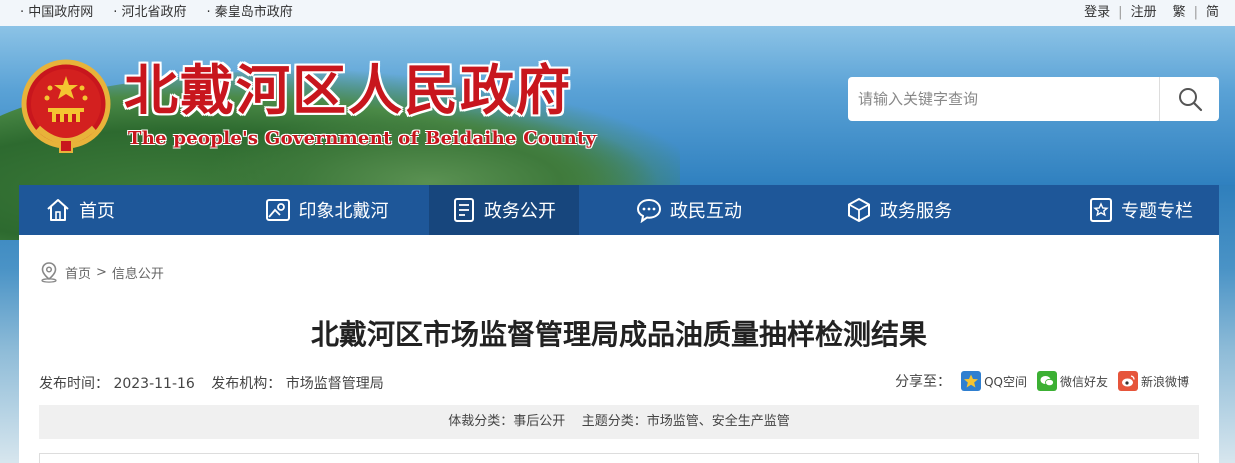 This screenshot has height=463, width=1235. What do you see at coordinates (916, 211) in the screenshot?
I see `nav-label: 政务服务` at bounding box center [916, 211].